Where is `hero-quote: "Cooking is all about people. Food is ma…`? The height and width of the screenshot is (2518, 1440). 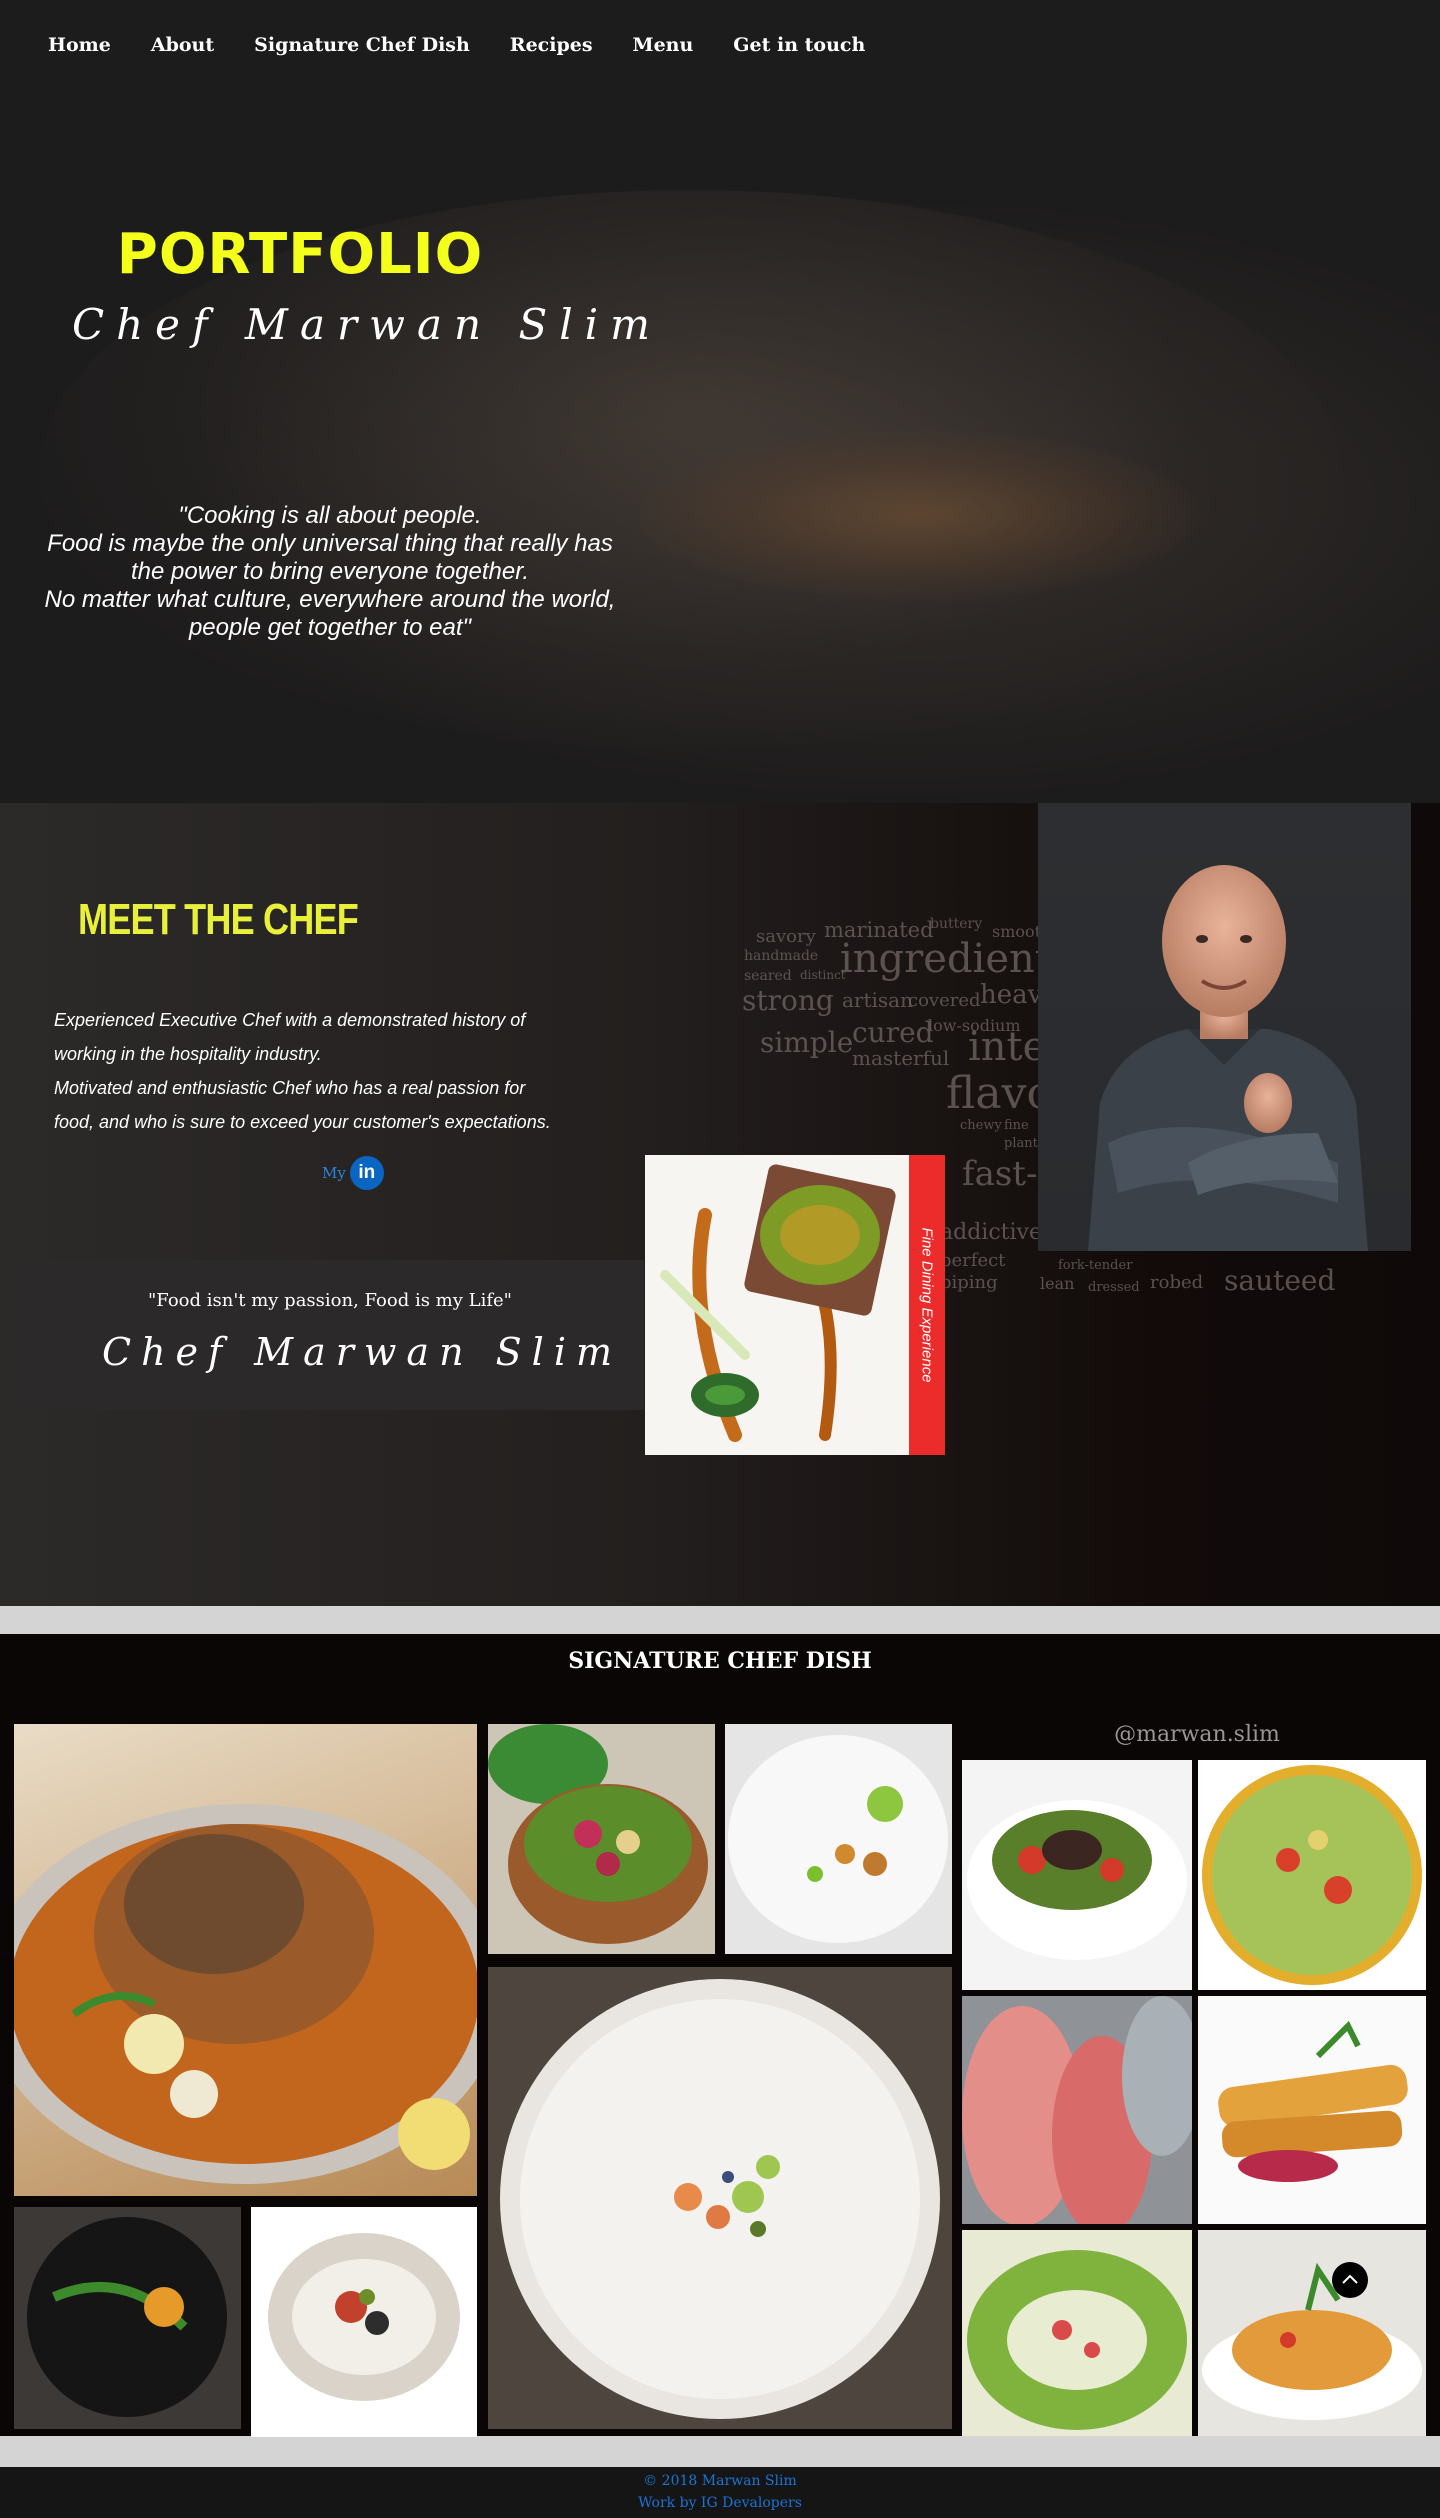 hero-quote: "Cooking is all about people. Food is ma… is located at coordinates (330, 572).